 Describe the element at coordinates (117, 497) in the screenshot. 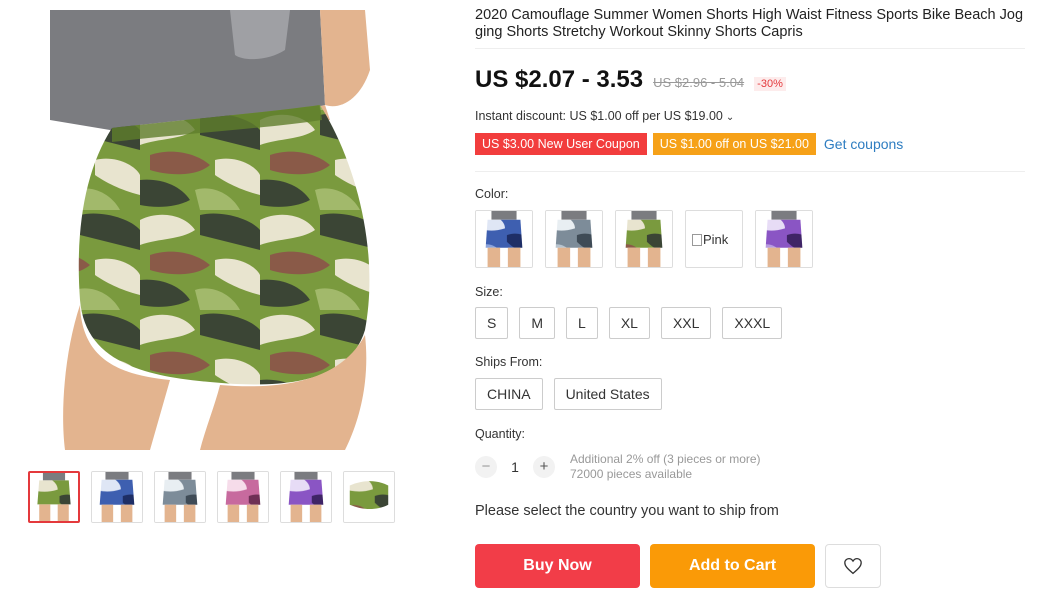

I see `thumbnail-blue-camo` at that location.